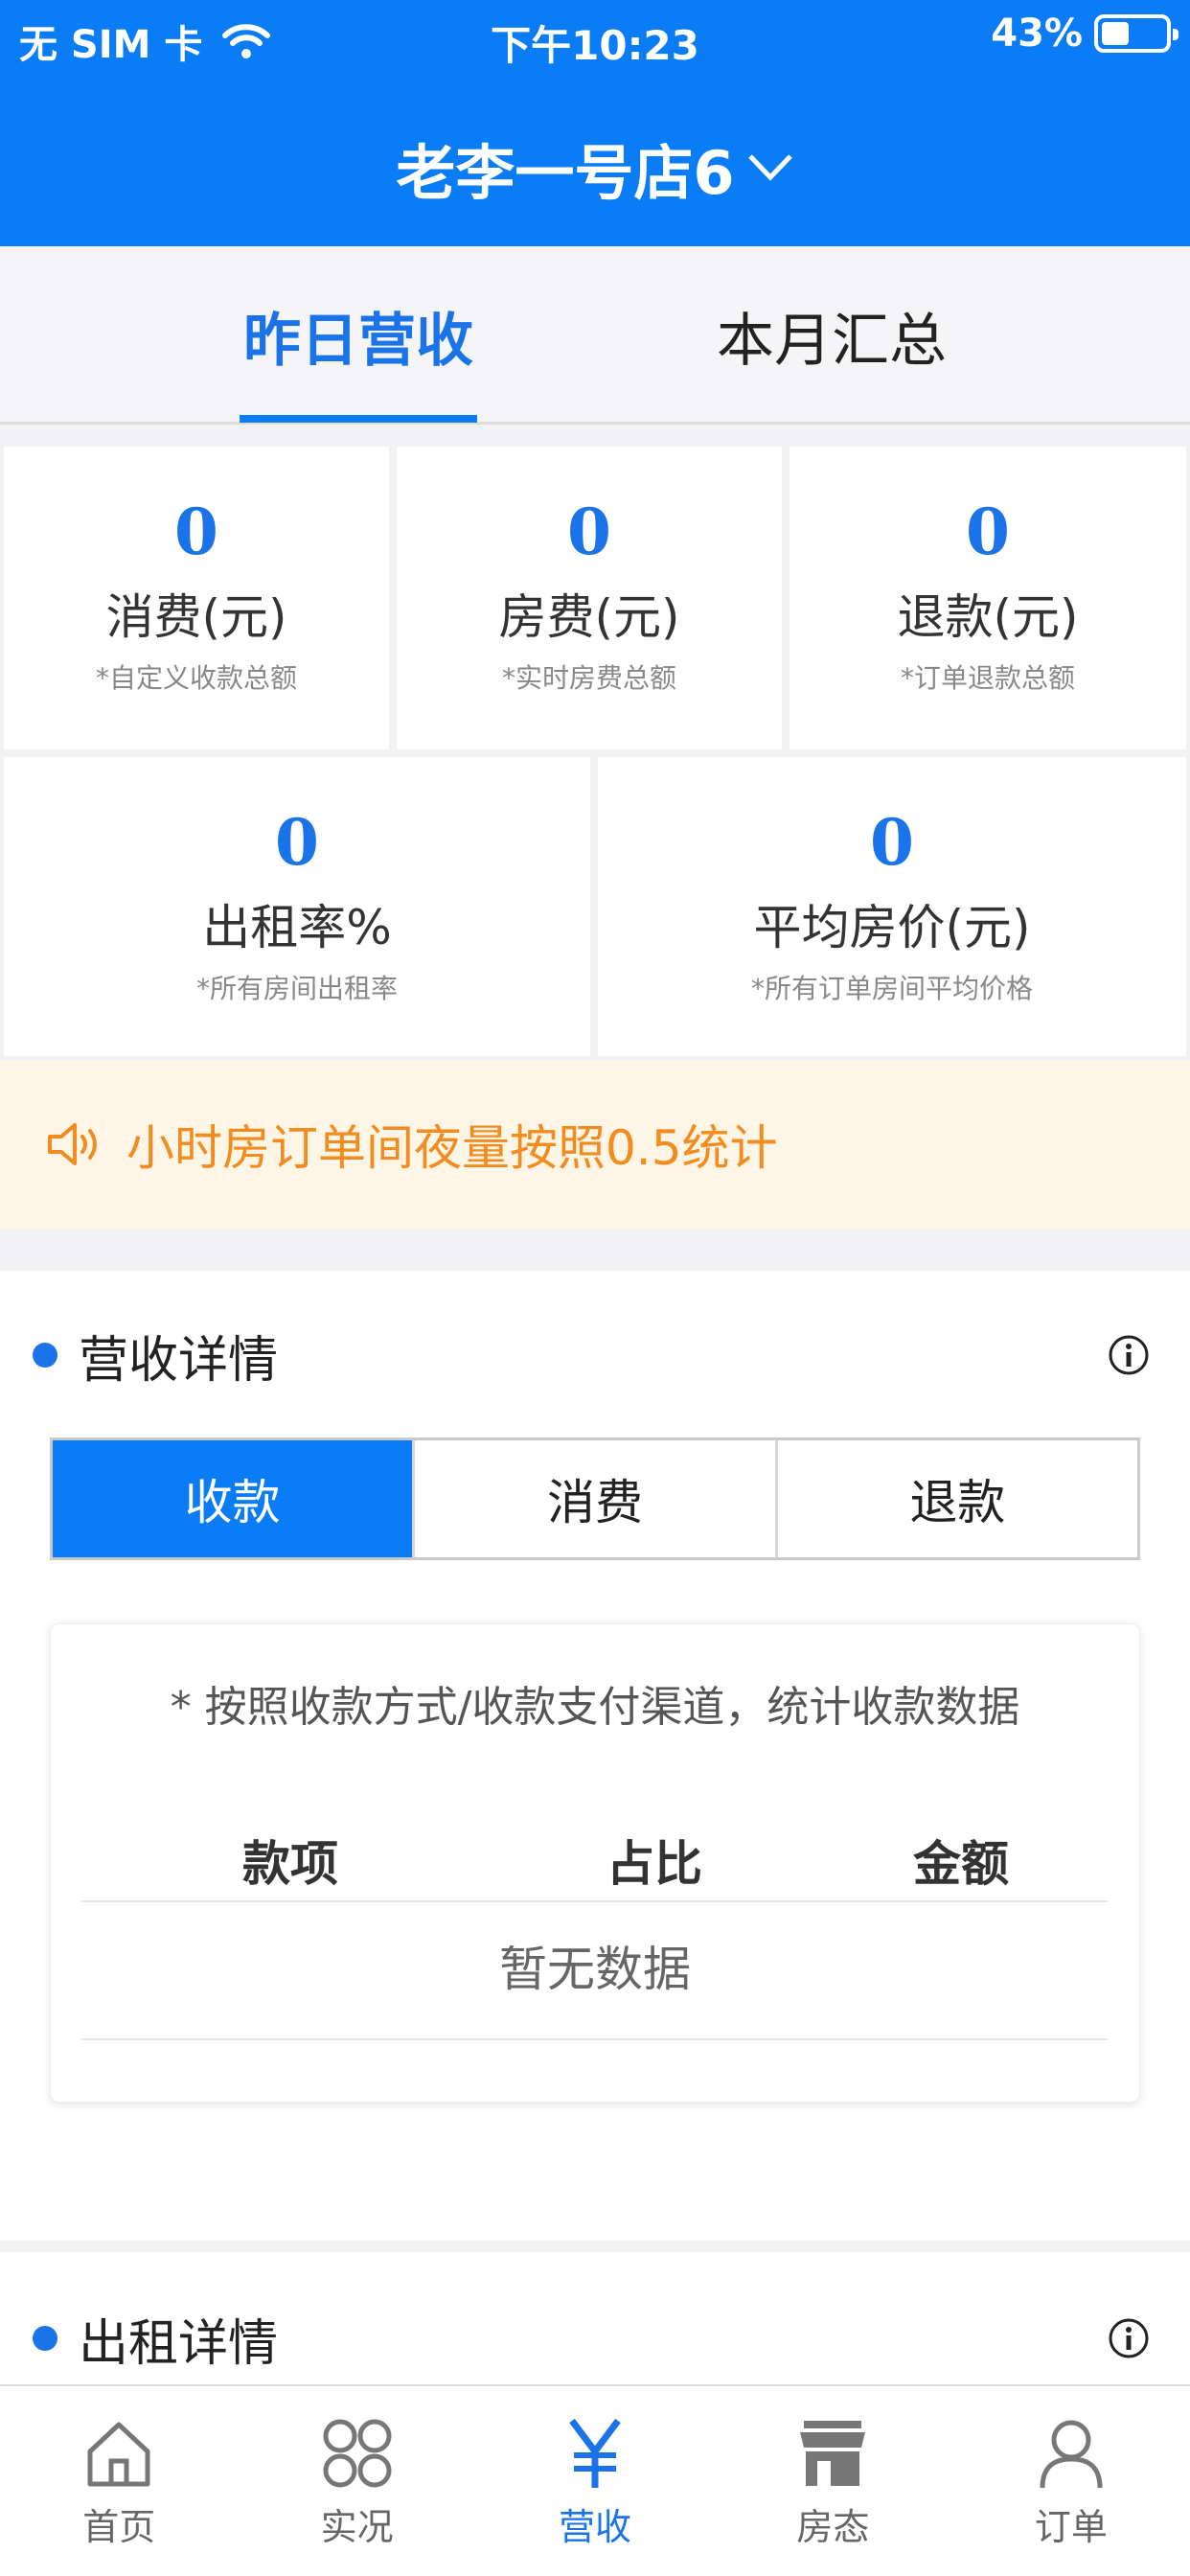 The height and width of the screenshot is (2576, 1190). Describe the element at coordinates (179, 1360) in the screenshot. I see `revenue-section-title: 营收详情` at that location.